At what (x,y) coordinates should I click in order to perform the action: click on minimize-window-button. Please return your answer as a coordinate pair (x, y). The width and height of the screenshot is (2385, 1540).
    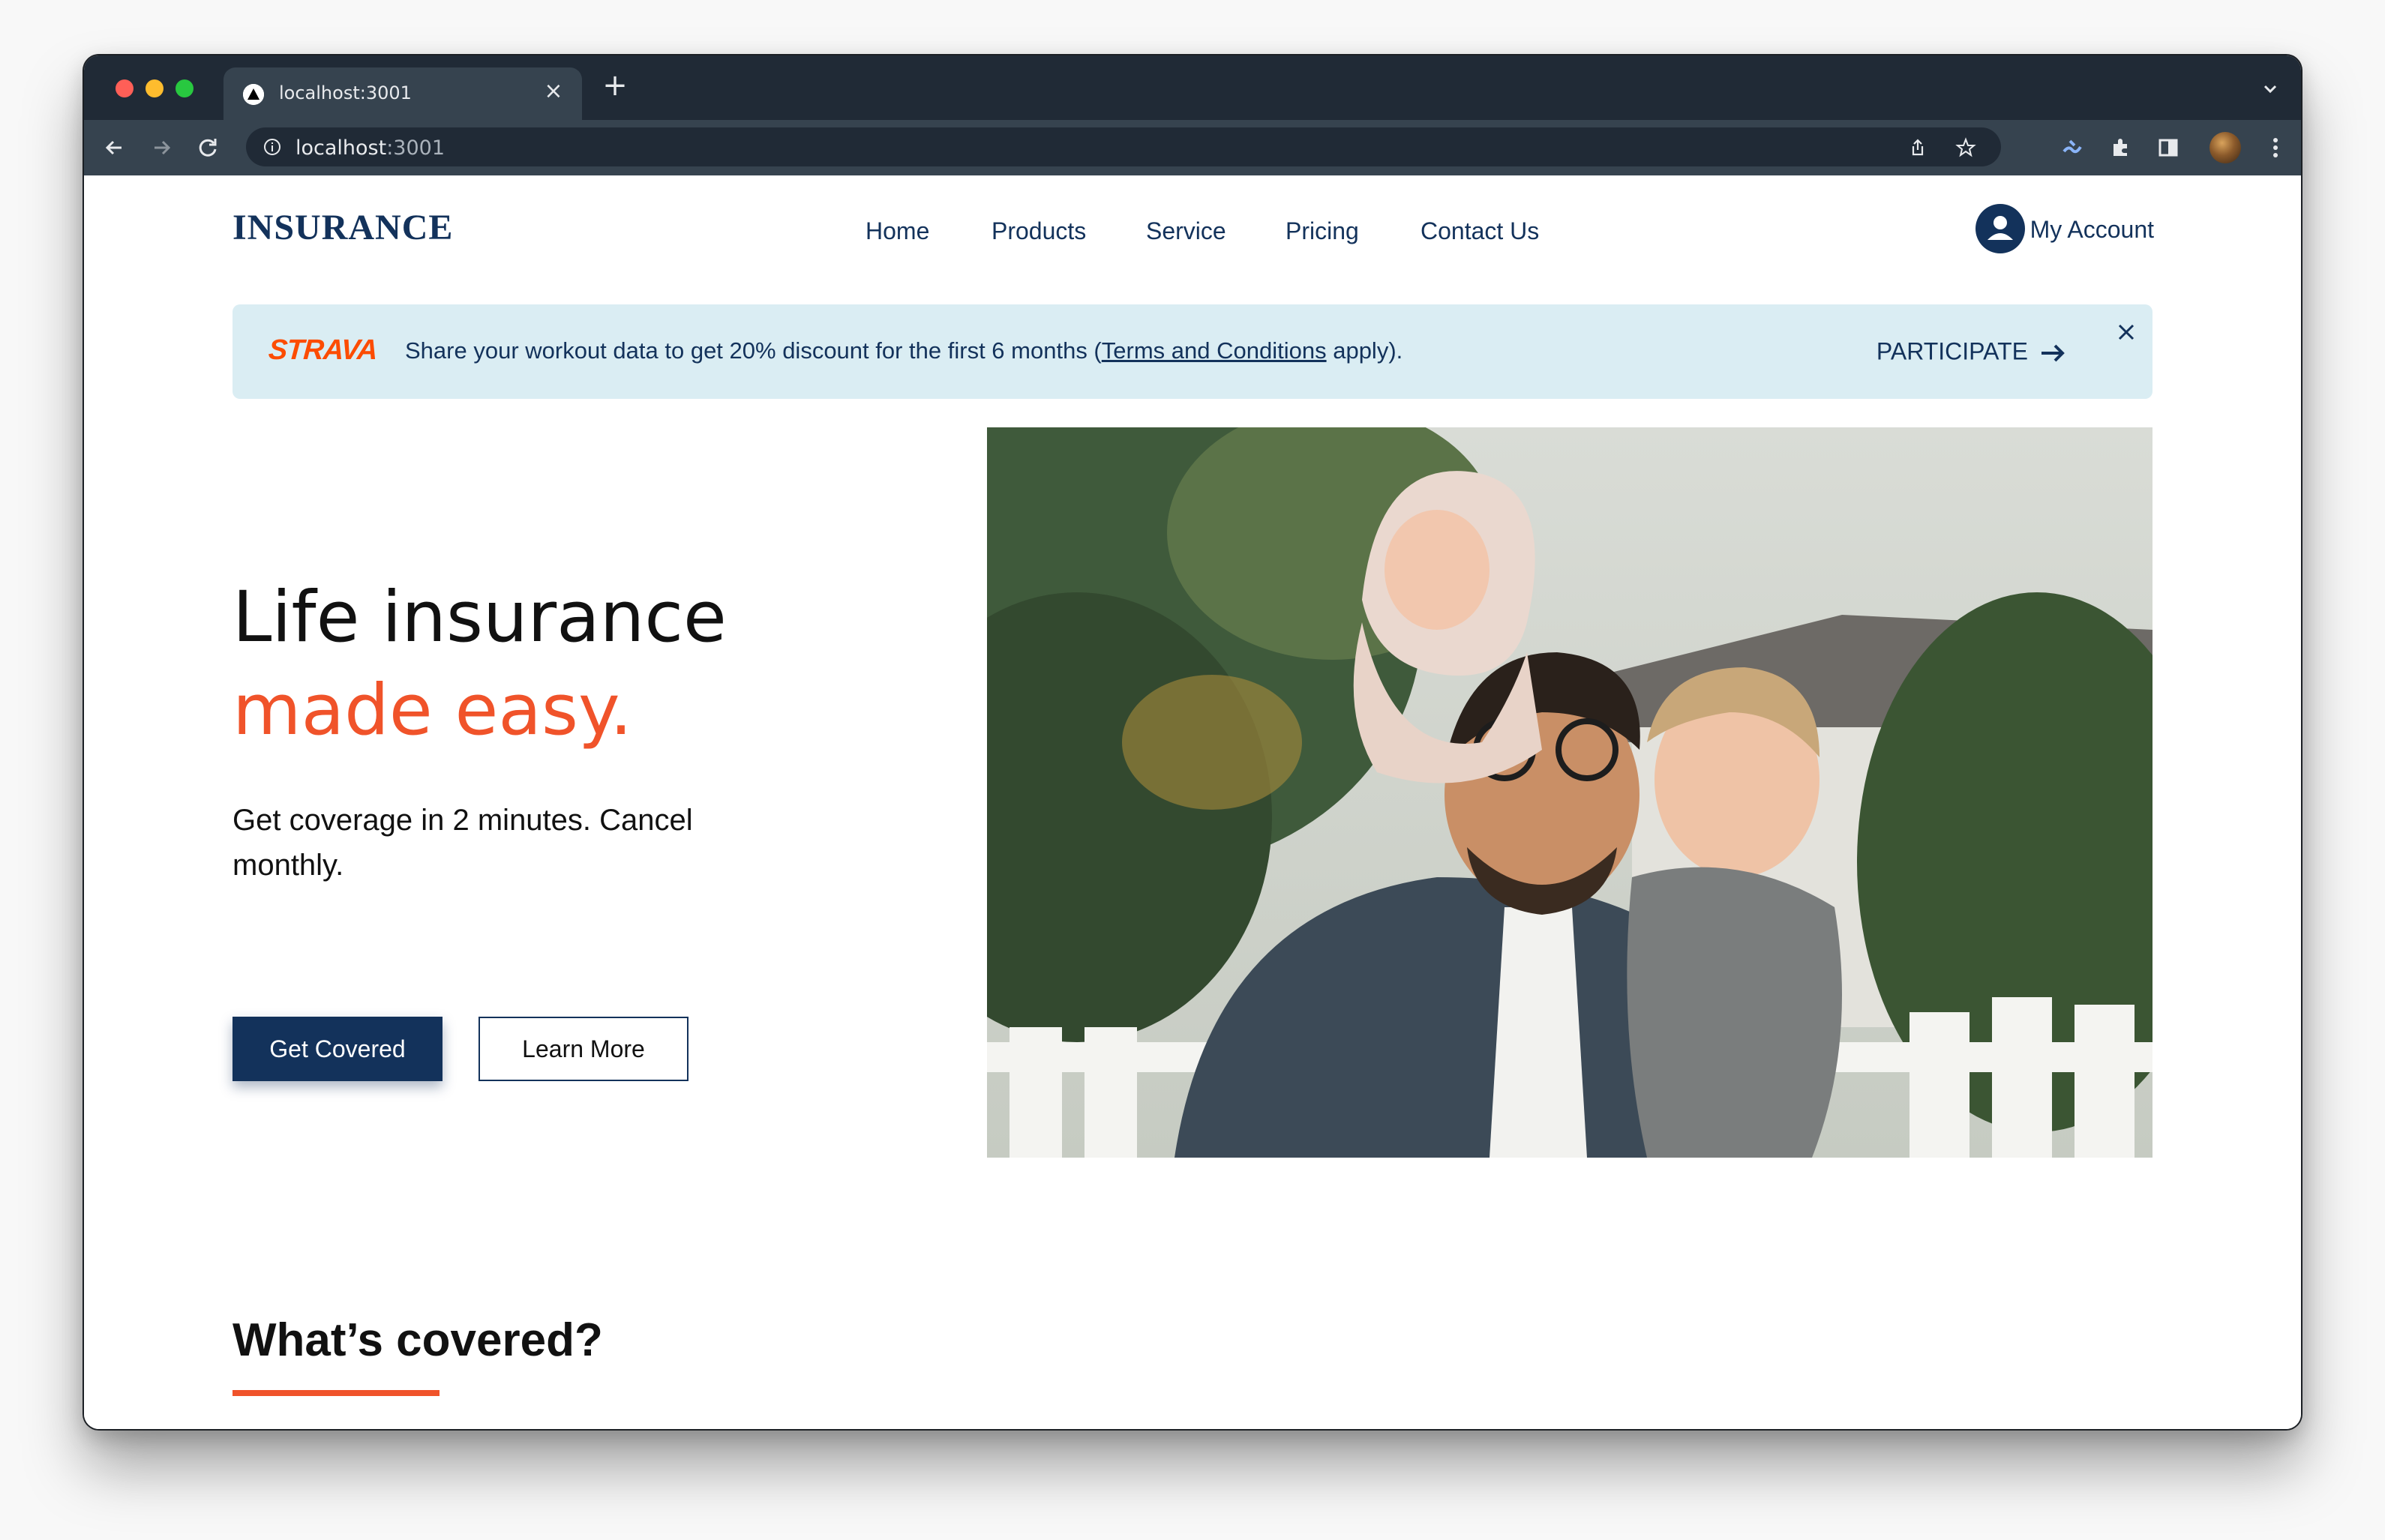
    Looking at the image, I should click on (155, 88).